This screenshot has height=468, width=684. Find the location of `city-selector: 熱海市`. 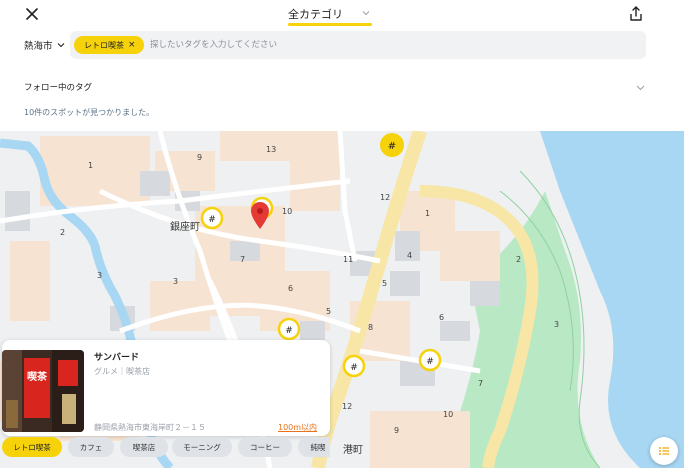

city-selector: 熱海市 is located at coordinates (44, 45).